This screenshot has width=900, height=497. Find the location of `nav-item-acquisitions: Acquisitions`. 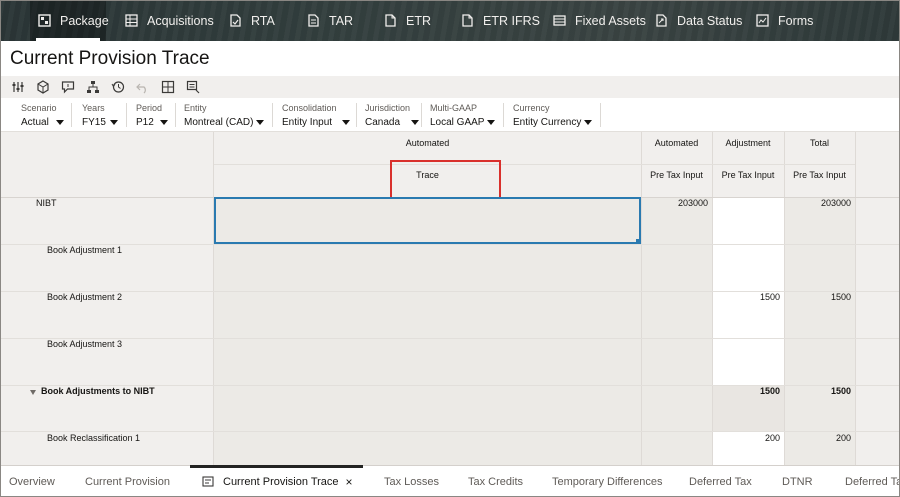

nav-item-acquisitions: Acquisitions is located at coordinates (169, 20).